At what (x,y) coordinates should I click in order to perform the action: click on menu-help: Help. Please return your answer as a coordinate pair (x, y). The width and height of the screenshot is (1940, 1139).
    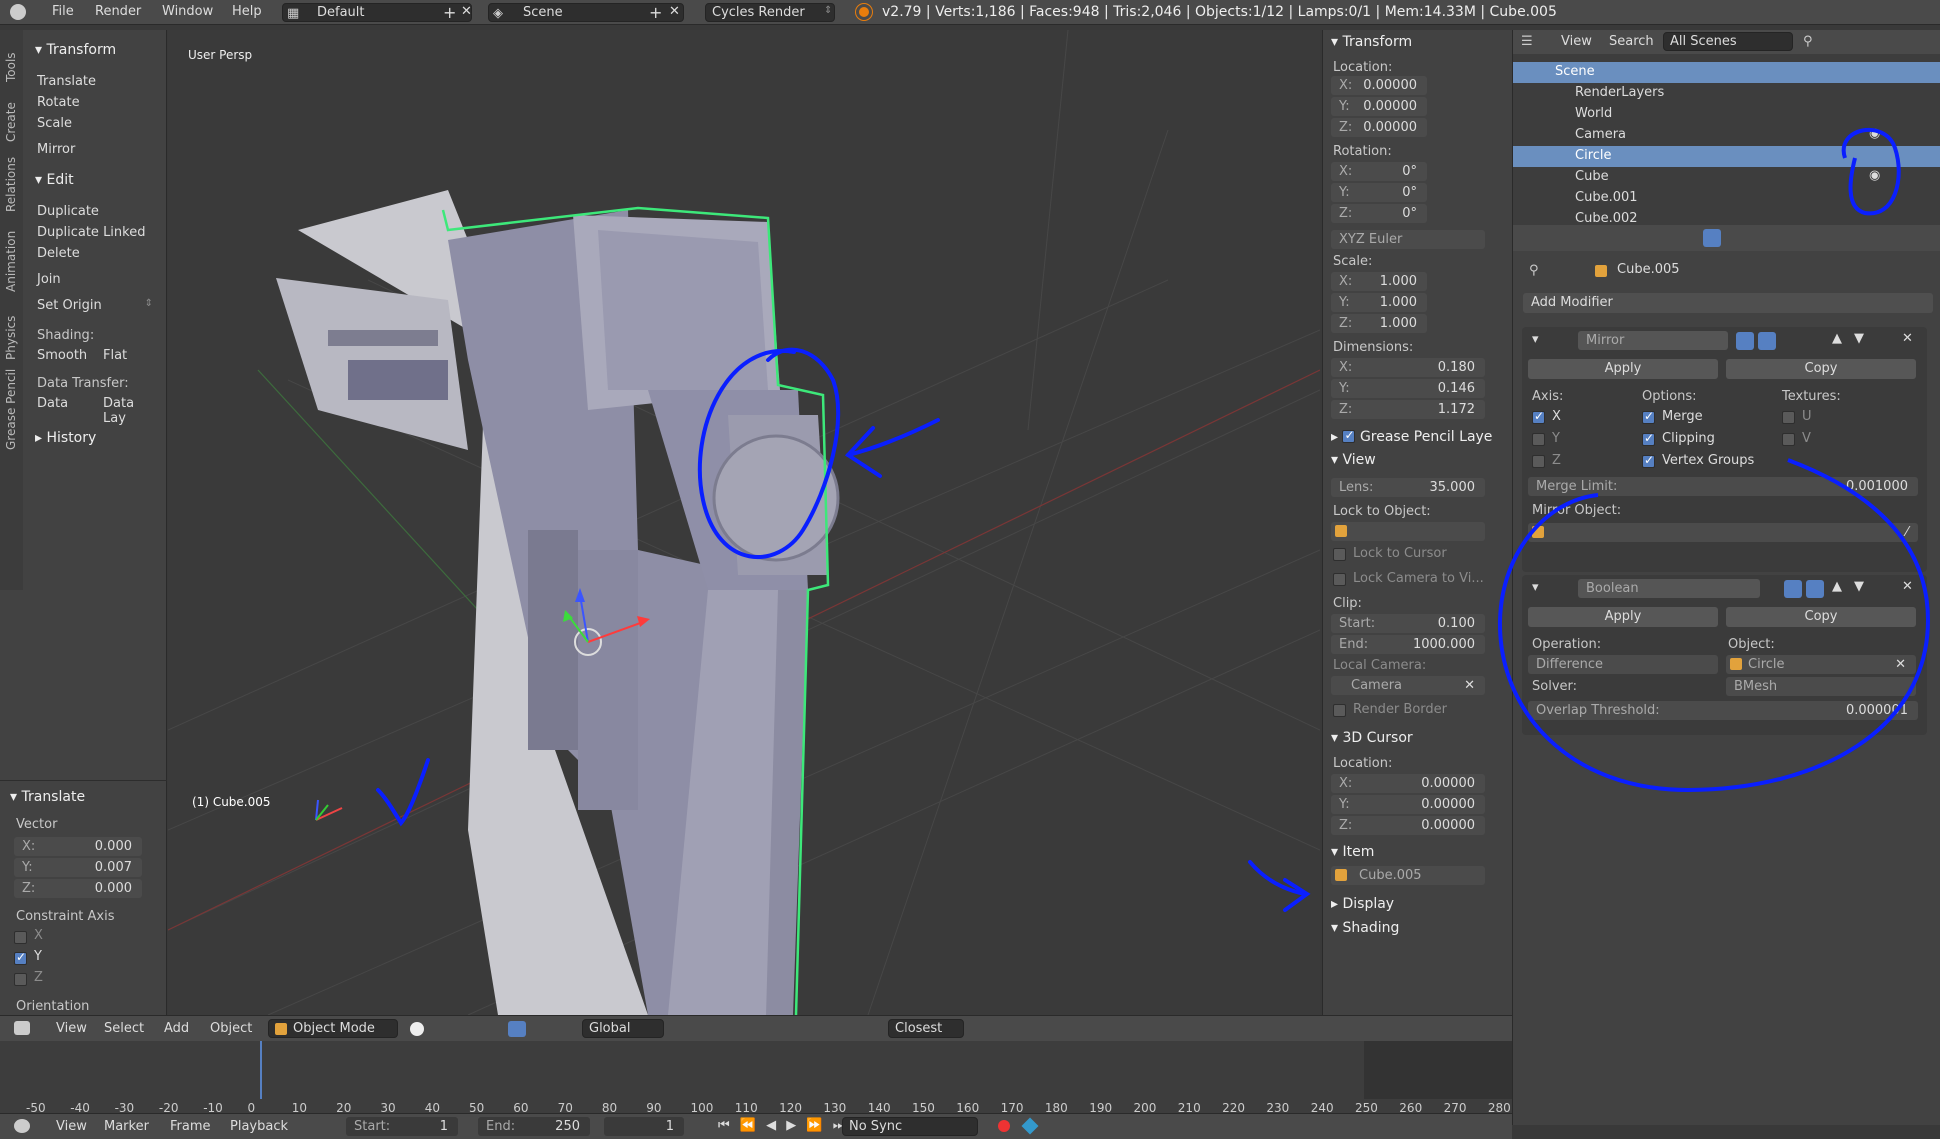
    Looking at the image, I should click on (247, 11).